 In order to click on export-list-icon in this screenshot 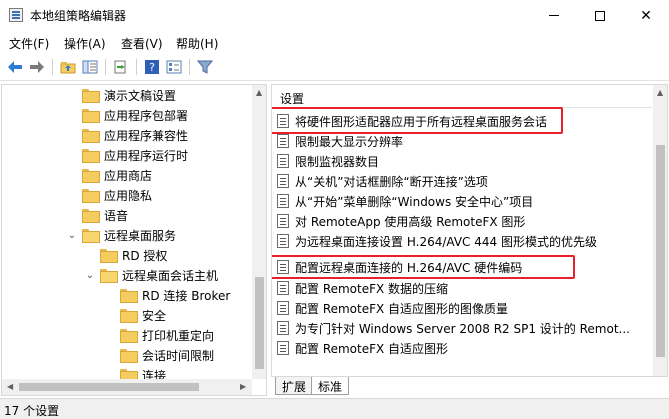, I will do `click(120, 67)`.